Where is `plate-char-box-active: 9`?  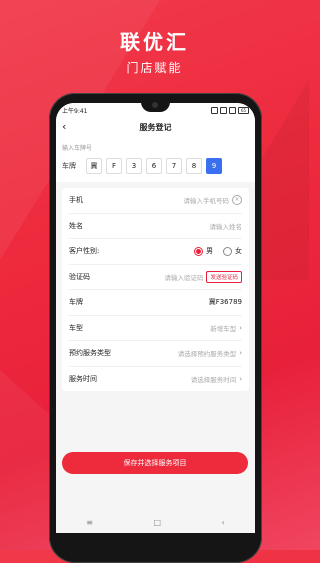
plate-char-box-active: 9 is located at coordinates (214, 166).